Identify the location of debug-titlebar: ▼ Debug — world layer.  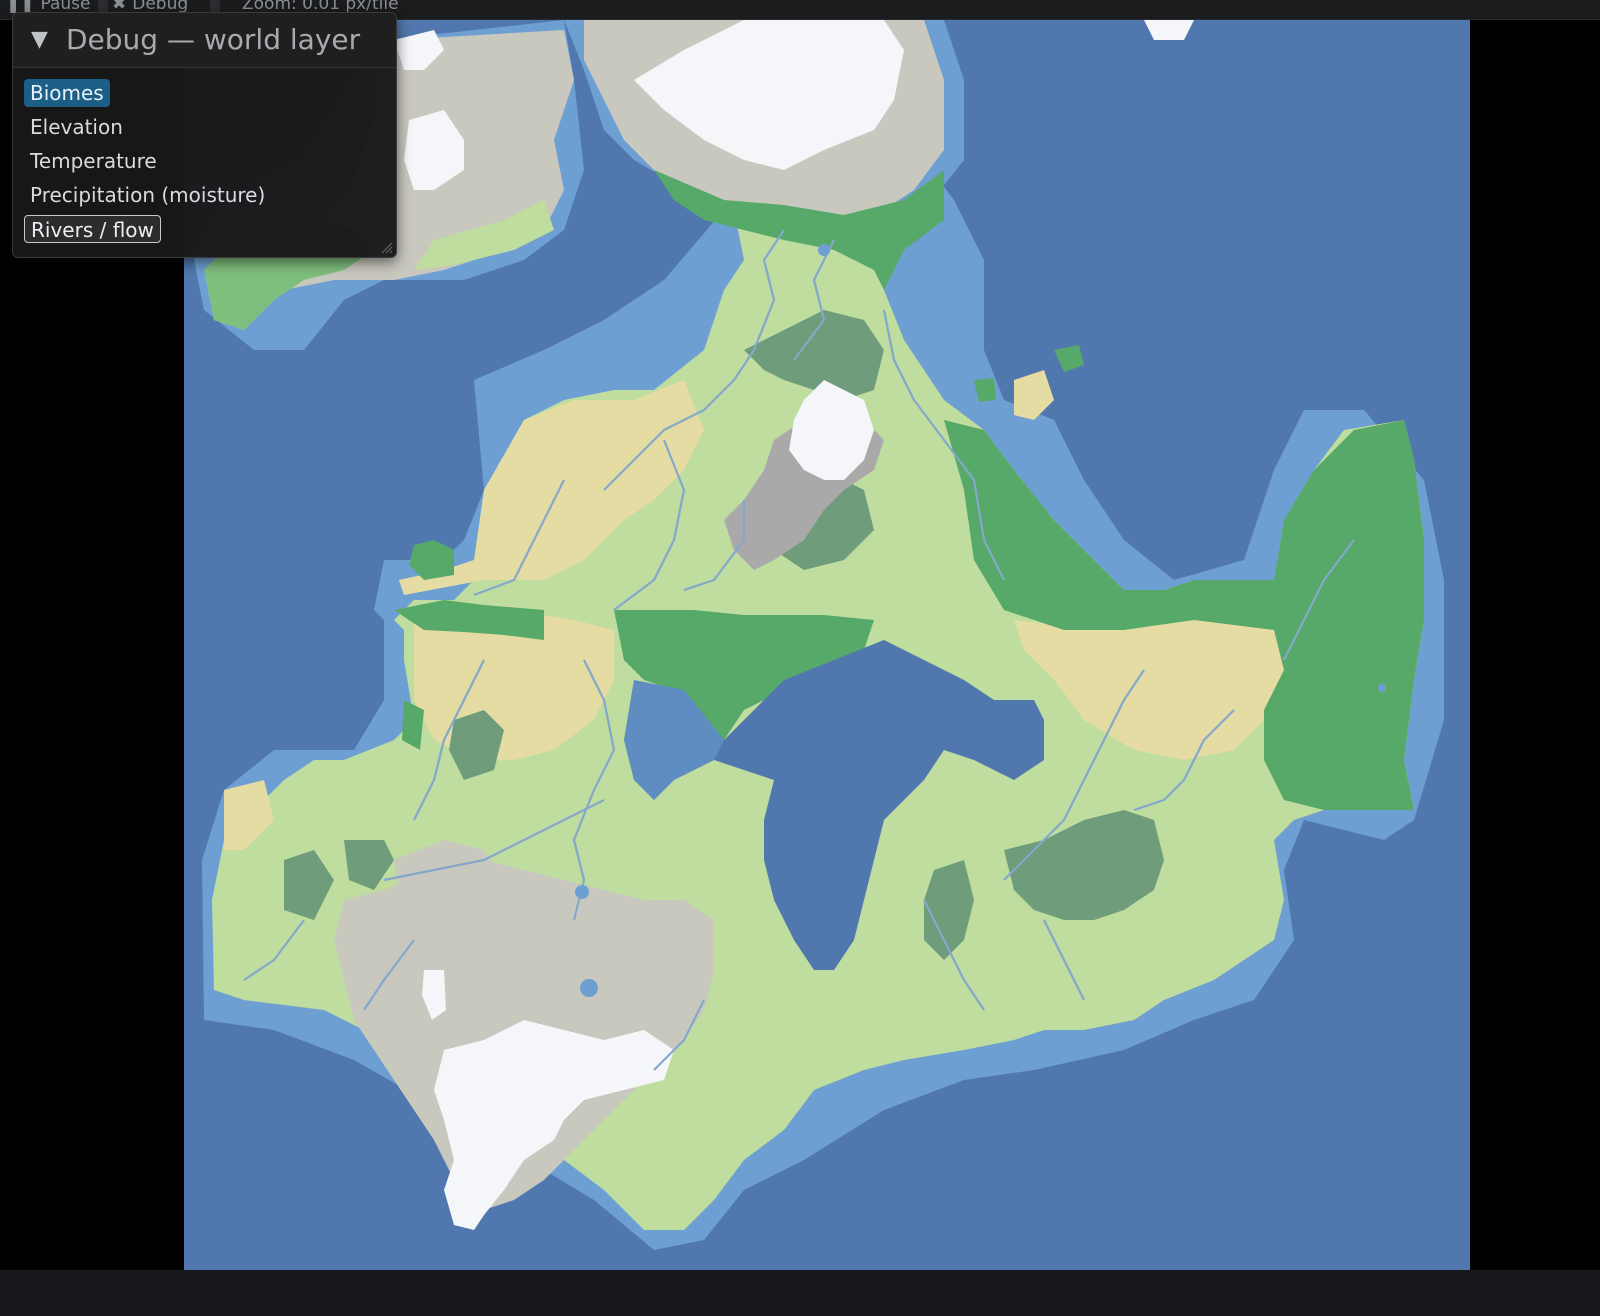
(204, 40).